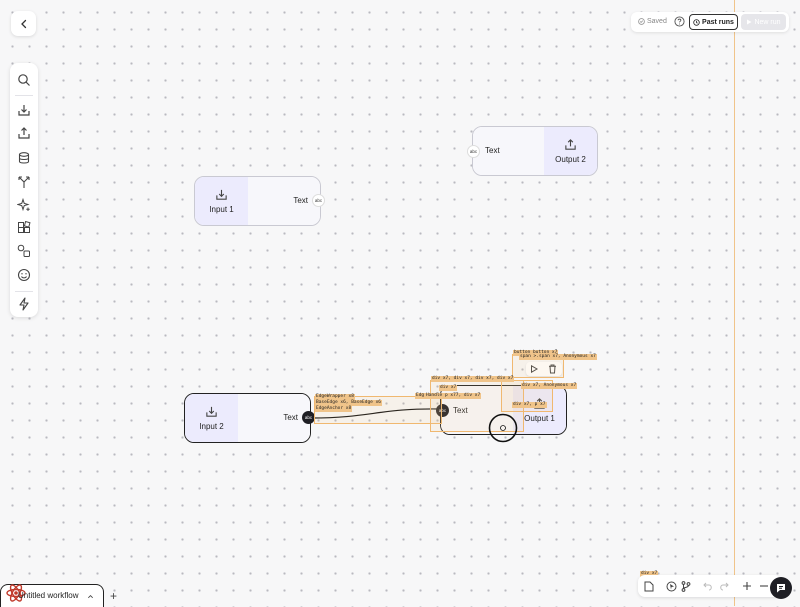  I want to click on input1-port: abc, so click(318, 200).